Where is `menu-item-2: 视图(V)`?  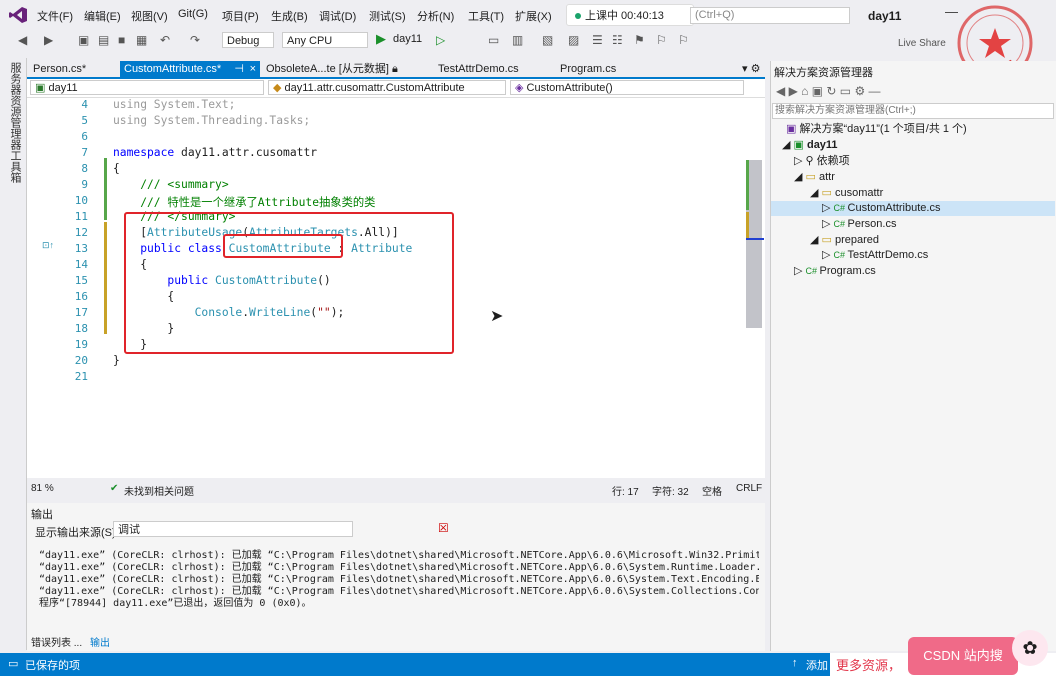
menu-item-2: 视图(V) is located at coordinates (149, 16).